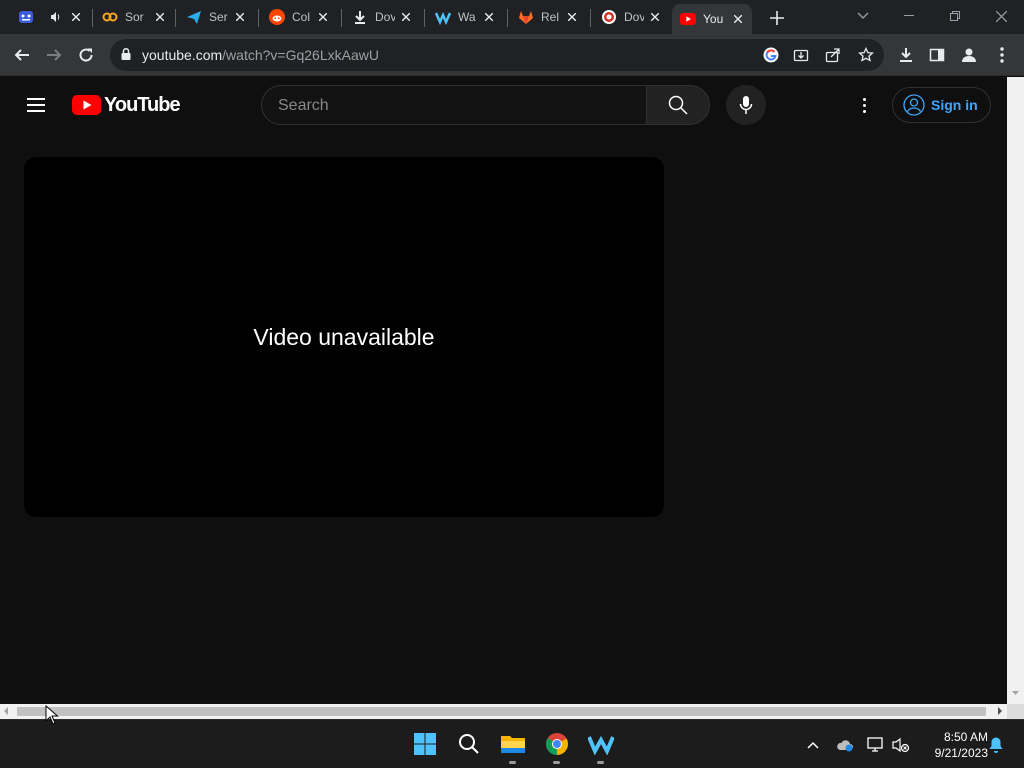 This screenshot has height=768, width=1024. Describe the element at coordinates (941, 105) in the screenshot. I see `sign-in-button: Sign in` at that location.